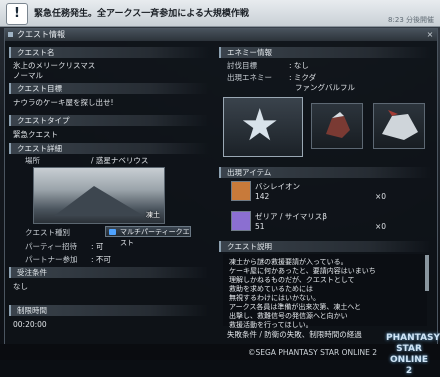 The image size is (440, 377). What do you see at coordinates (28, 75) in the screenshot?
I see `quest-difficulty: ノーマル` at bounding box center [28, 75].